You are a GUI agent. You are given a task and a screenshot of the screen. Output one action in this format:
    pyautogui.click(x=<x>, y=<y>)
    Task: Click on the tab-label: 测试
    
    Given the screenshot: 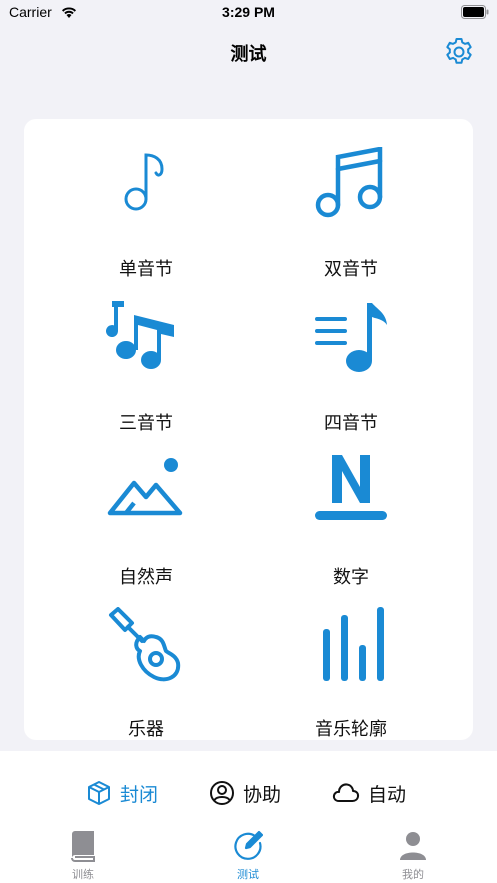 What is the action you would take?
    pyautogui.click(x=248, y=874)
    